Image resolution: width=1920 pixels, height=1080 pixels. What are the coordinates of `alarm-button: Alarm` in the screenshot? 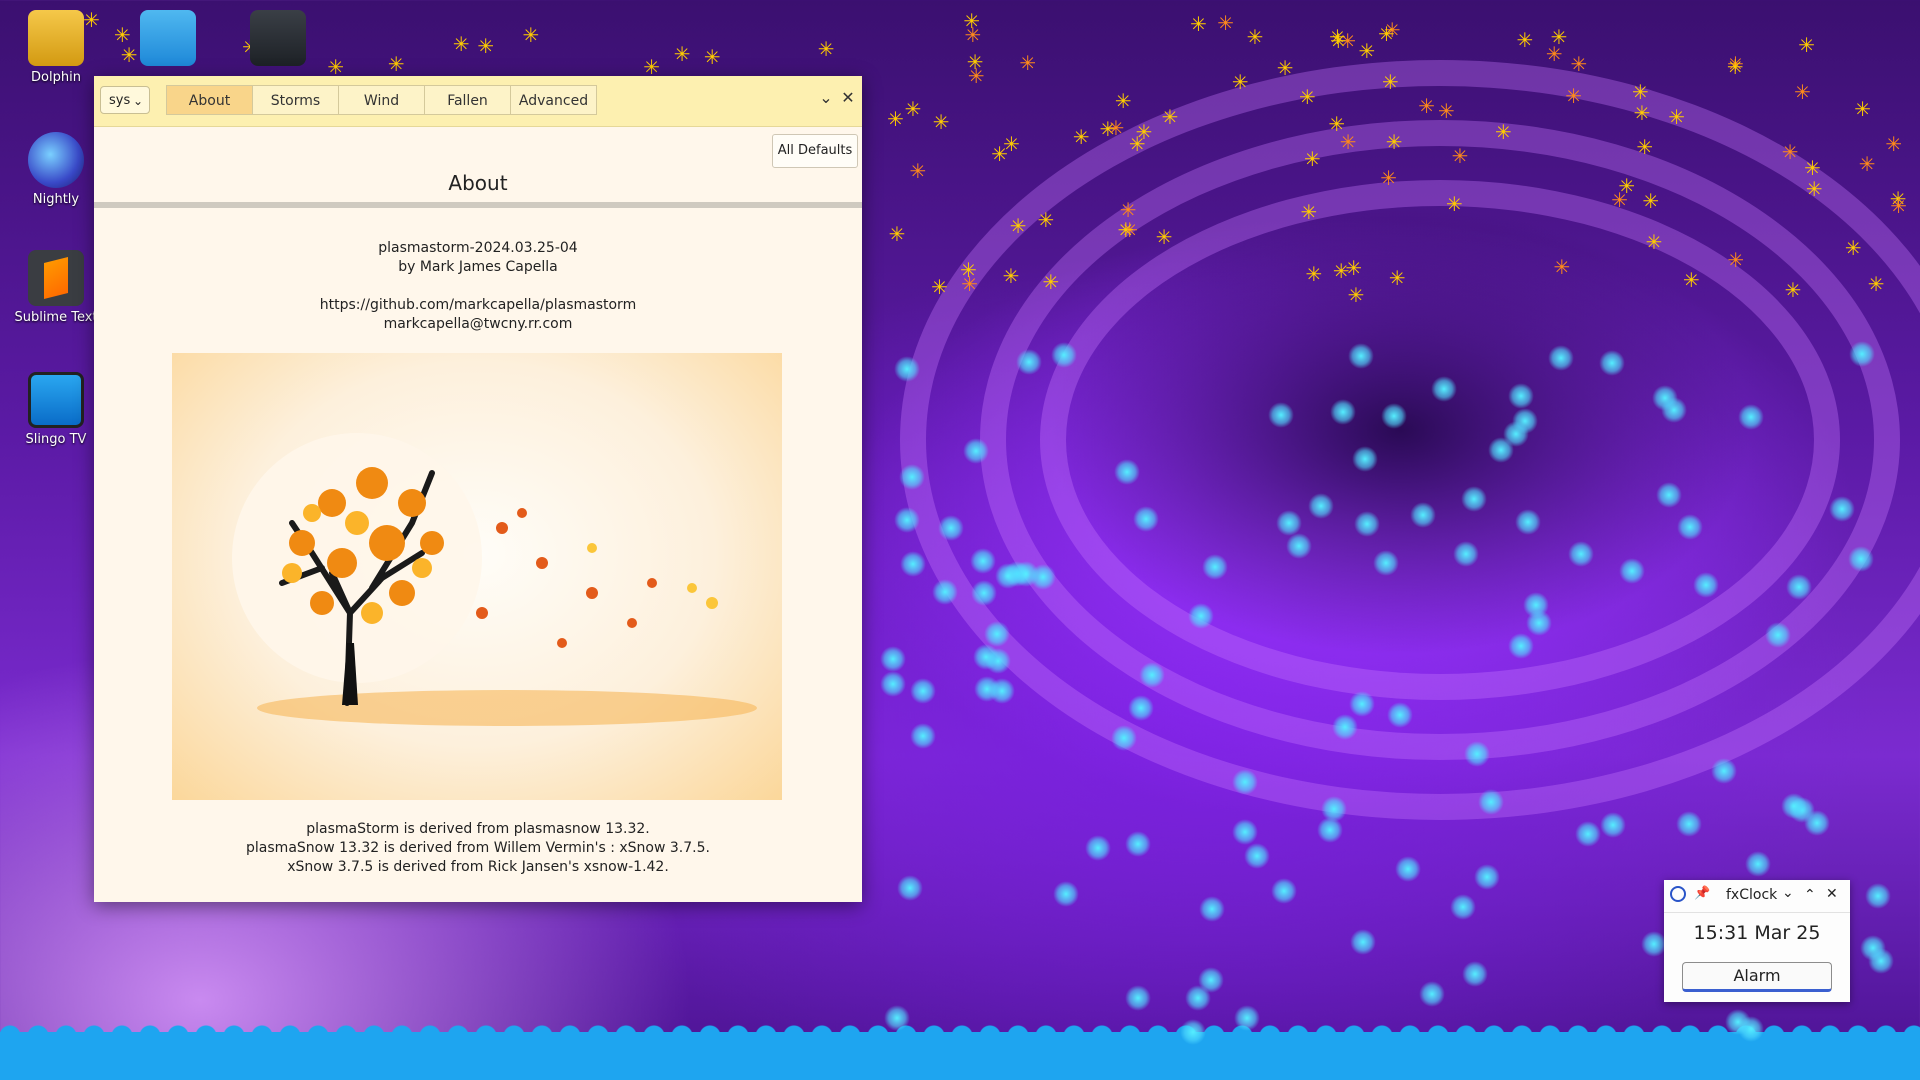 It's located at (1757, 977).